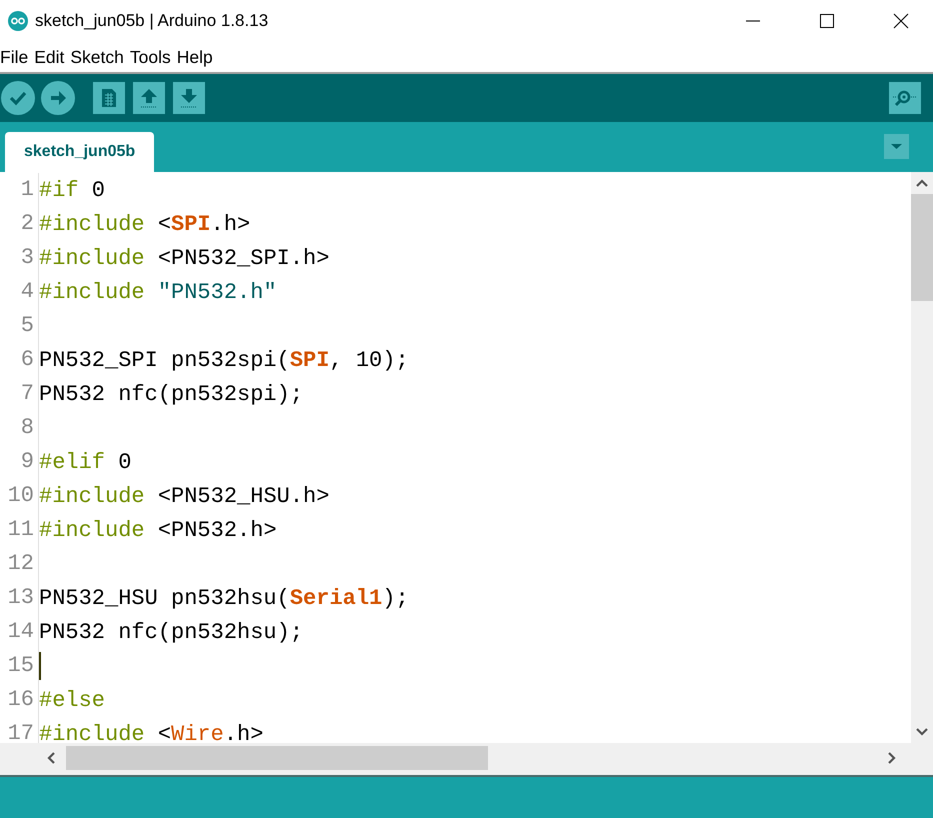 This screenshot has height=818, width=933. Describe the element at coordinates (922, 183) in the screenshot. I see `scroll-up-icon` at that location.